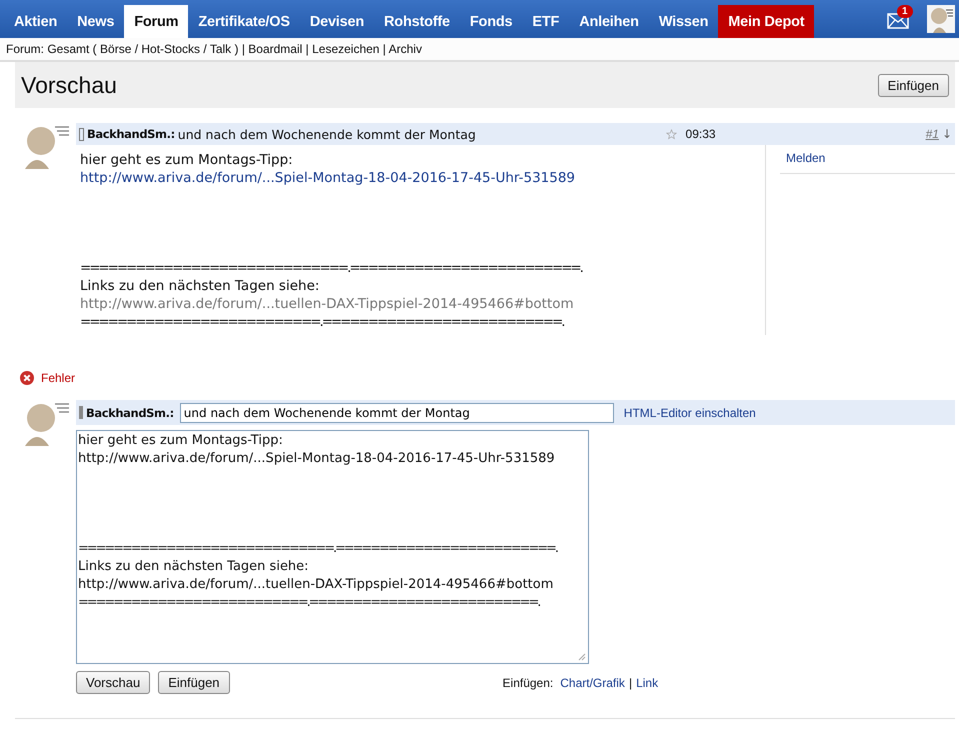 The image size is (959, 732). I want to click on page-title: Vorschau, so click(69, 85).